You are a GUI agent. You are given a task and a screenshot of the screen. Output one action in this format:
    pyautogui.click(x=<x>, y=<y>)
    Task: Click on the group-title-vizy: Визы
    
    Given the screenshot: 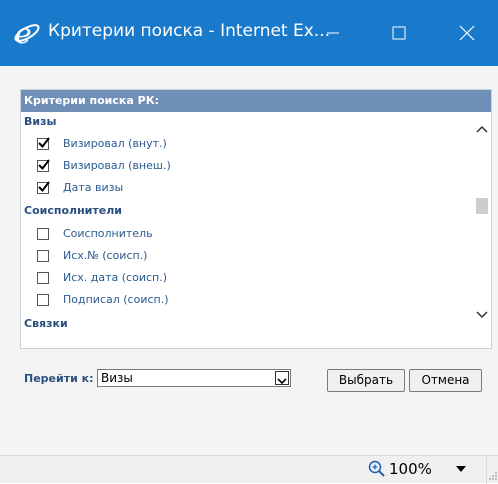 What is the action you would take?
    pyautogui.click(x=40, y=121)
    